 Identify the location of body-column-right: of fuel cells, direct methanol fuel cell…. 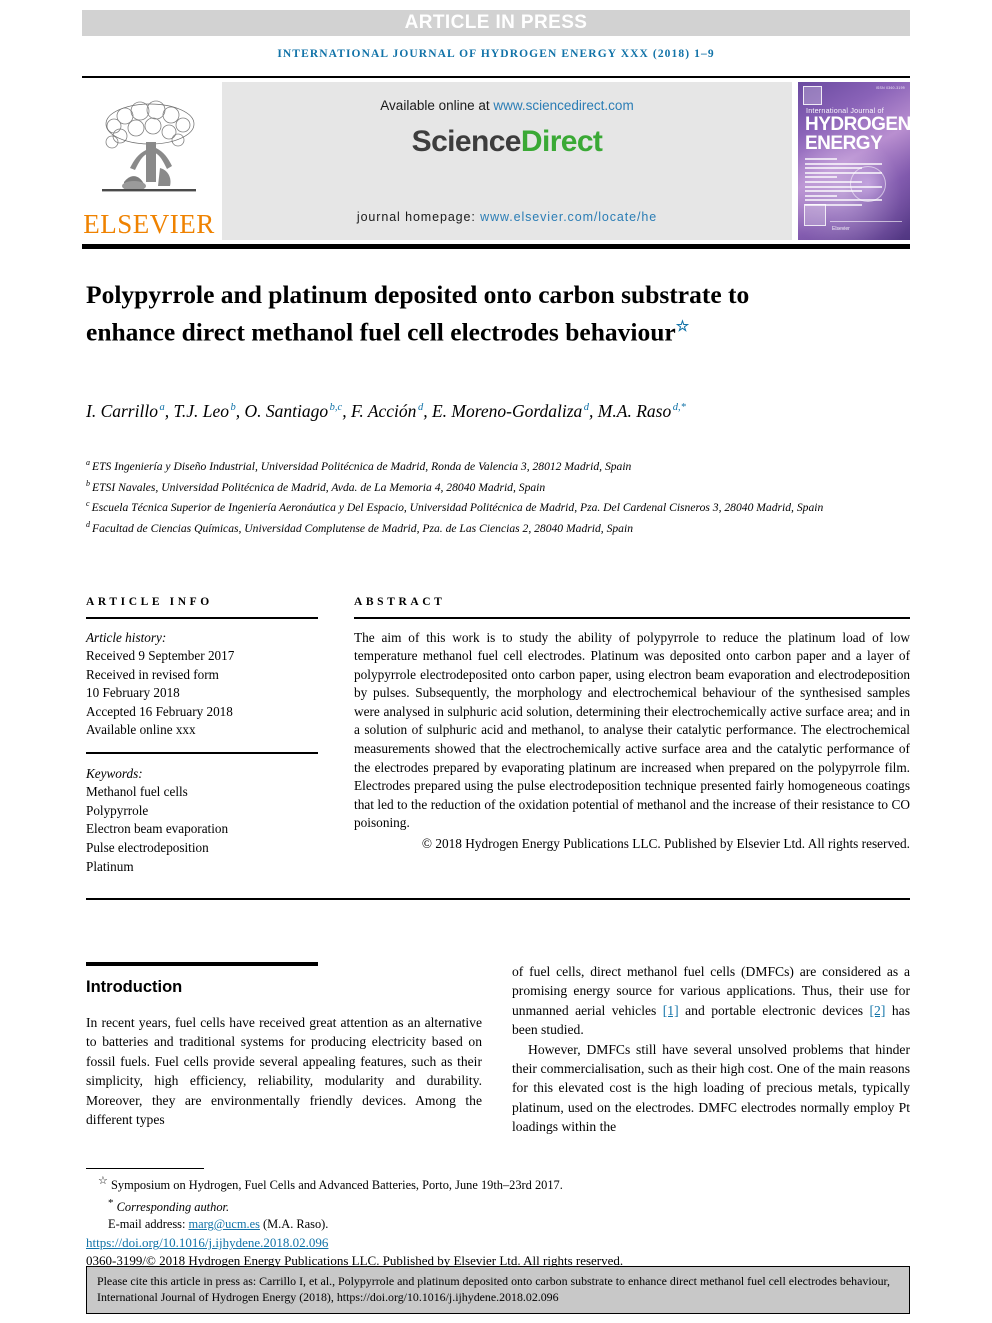
(711, 1049).